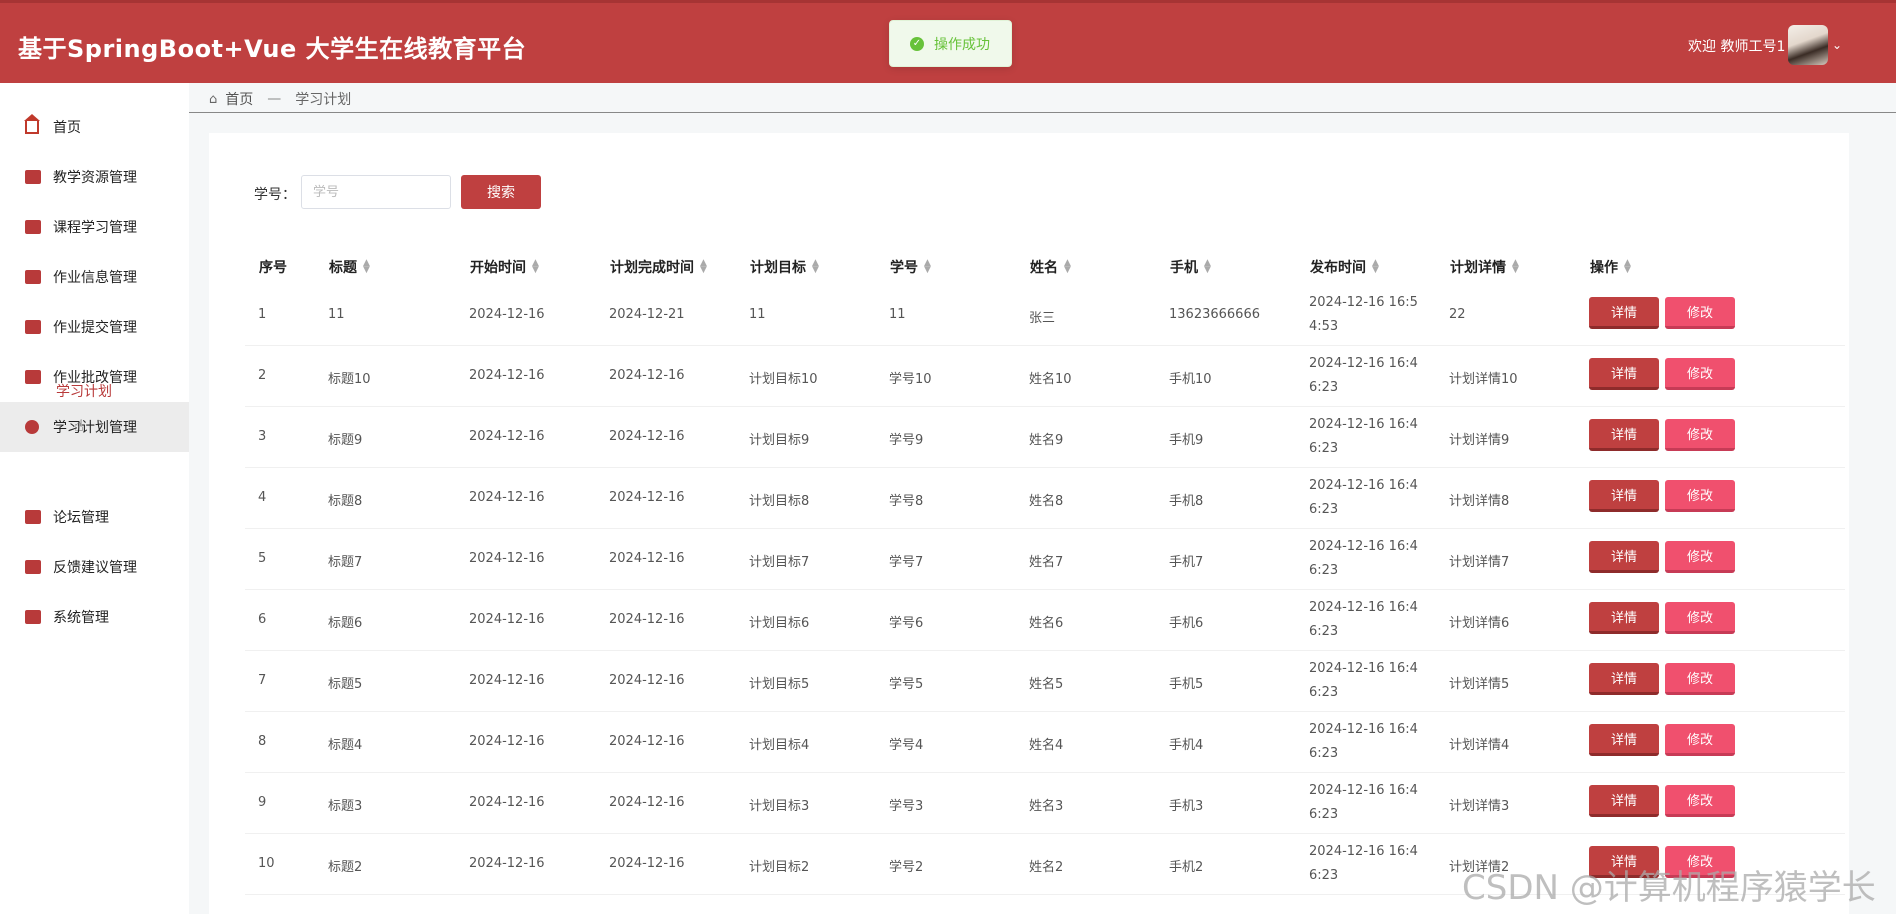  I want to click on user-avatar, so click(1808, 45).